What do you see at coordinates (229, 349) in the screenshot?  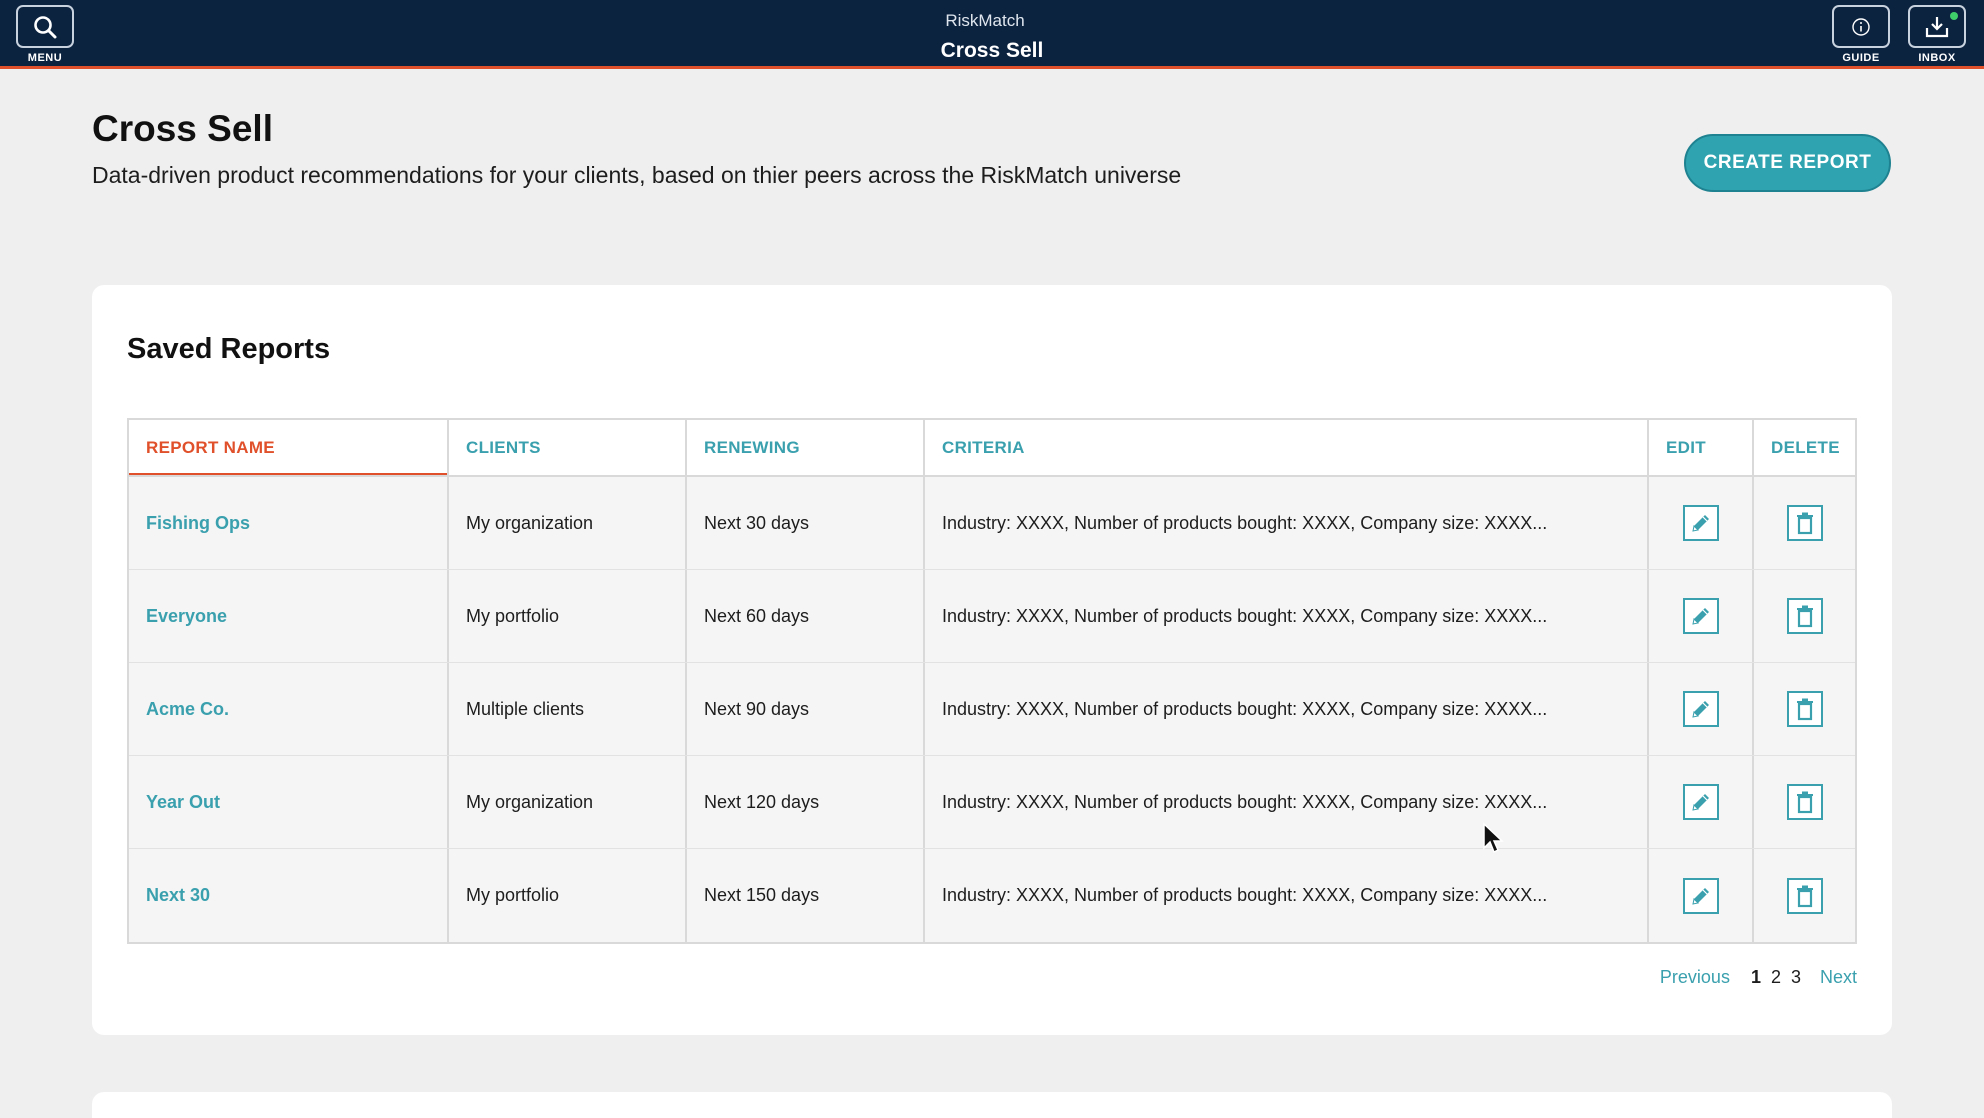 I see `saved-reports-title: Saved Reports` at bounding box center [229, 349].